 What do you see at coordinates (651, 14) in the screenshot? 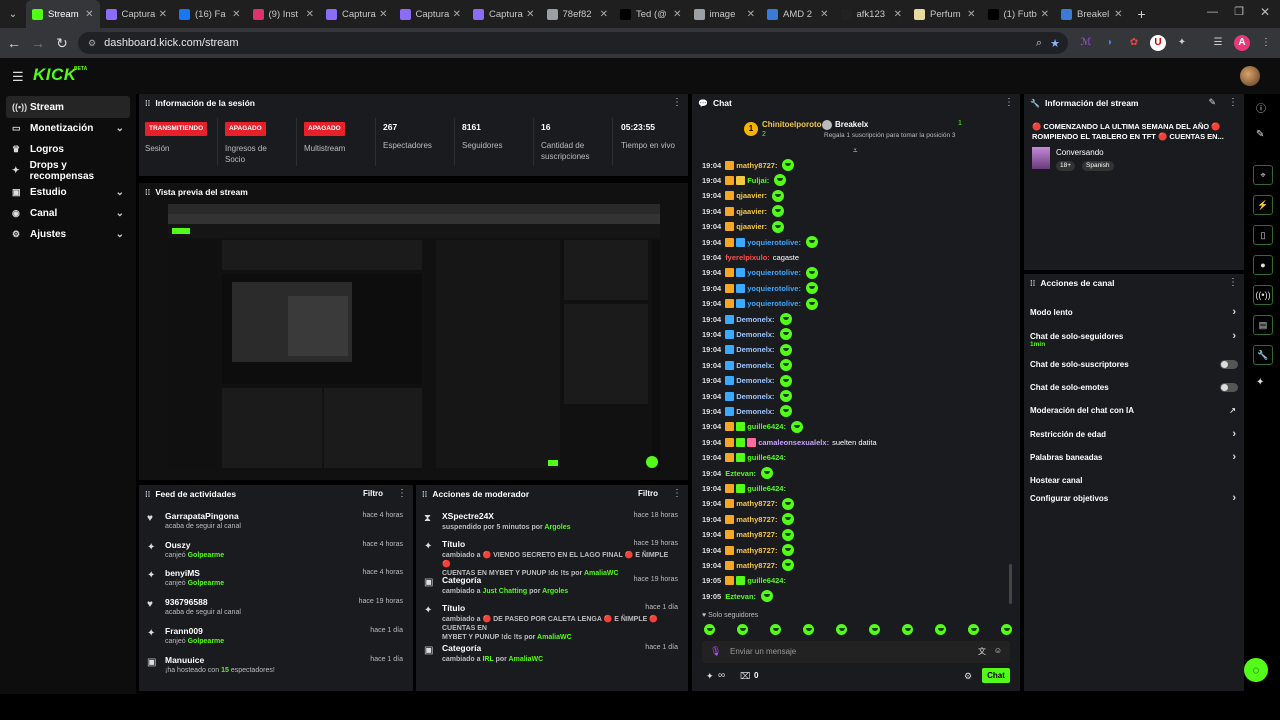
I see `browser-tab: Ted (@ ✕` at bounding box center [651, 14].